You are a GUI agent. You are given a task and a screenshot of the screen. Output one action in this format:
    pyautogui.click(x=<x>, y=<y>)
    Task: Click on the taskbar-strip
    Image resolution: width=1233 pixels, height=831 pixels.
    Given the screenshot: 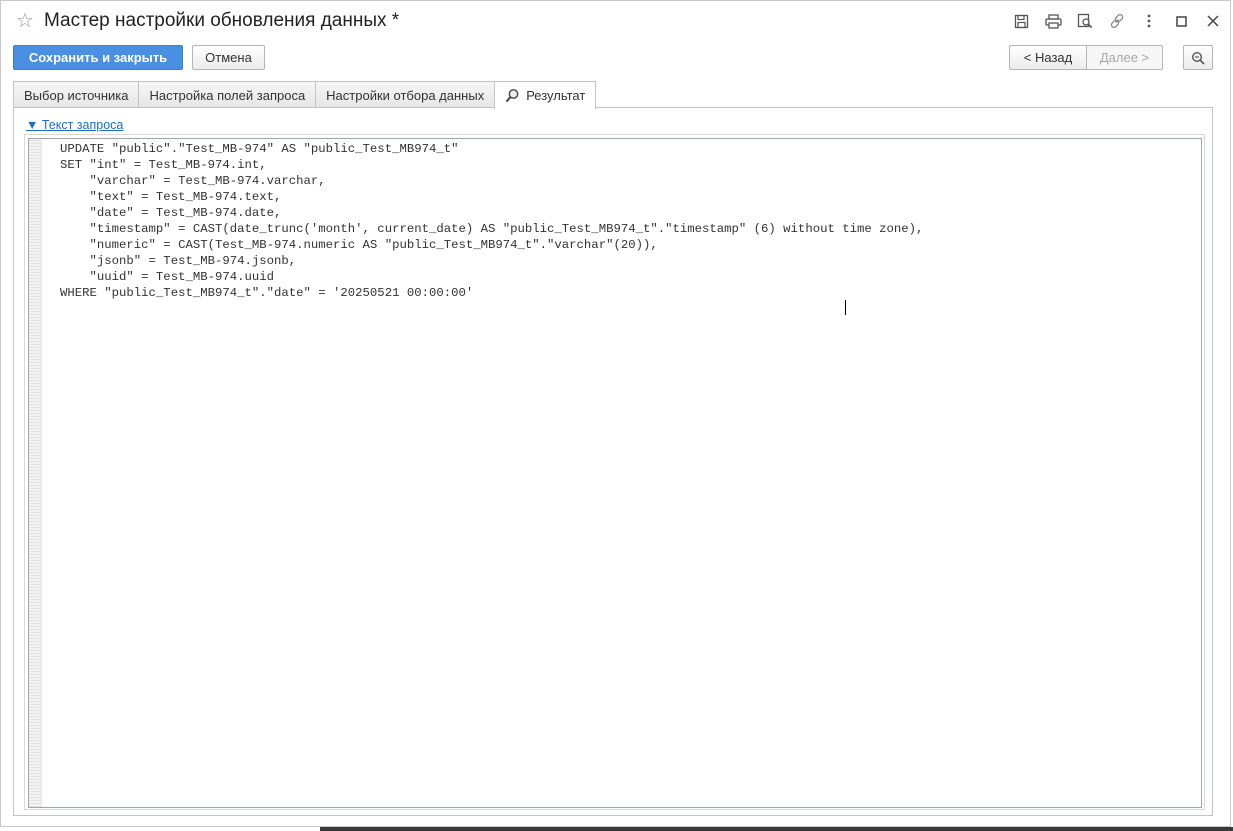 What is the action you would take?
    pyautogui.click(x=776, y=829)
    